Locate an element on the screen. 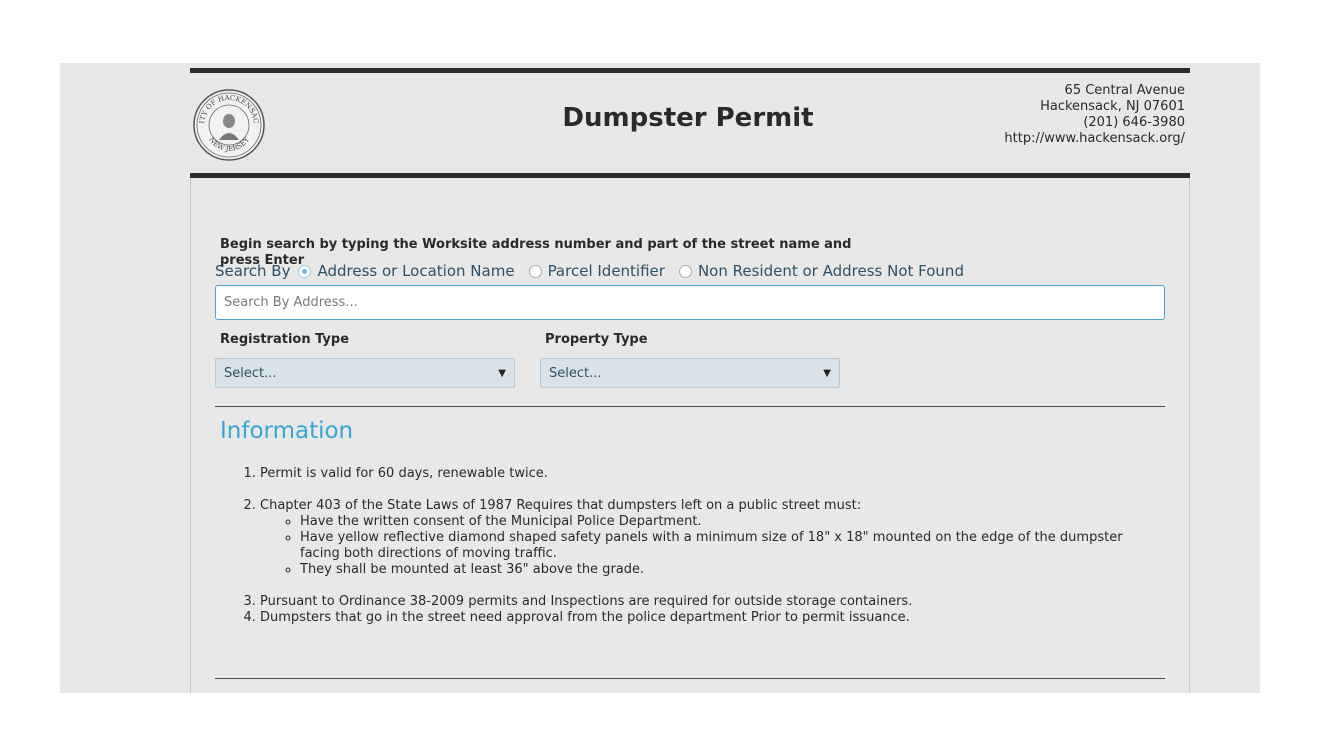  radio-parcel-label: Parcel Identifier is located at coordinates (606, 271).